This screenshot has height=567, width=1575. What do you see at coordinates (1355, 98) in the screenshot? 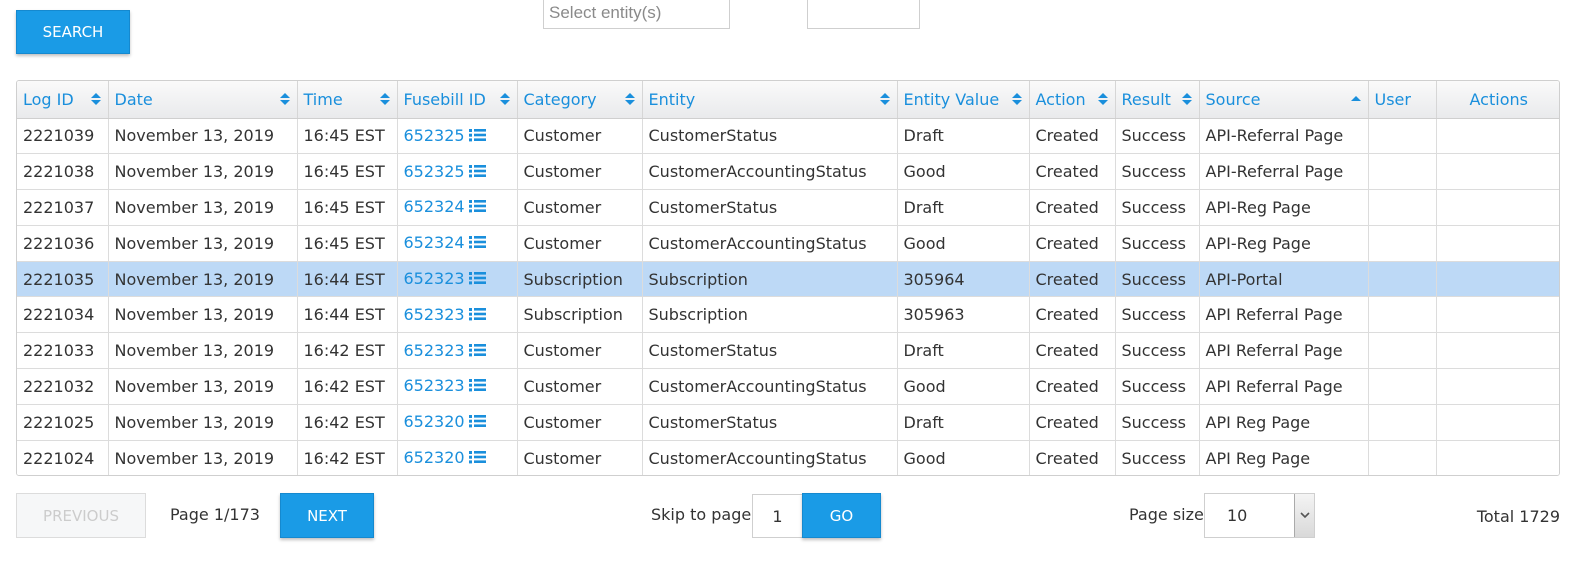
I see `sort-ascending-icon` at bounding box center [1355, 98].